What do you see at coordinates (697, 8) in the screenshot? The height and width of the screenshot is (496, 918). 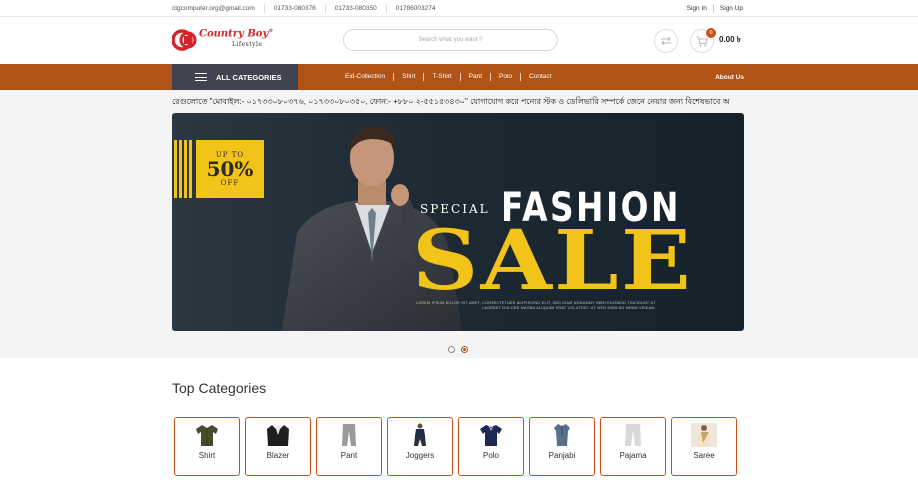 I see `sign-in-link: Sign In` at bounding box center [697, 8].